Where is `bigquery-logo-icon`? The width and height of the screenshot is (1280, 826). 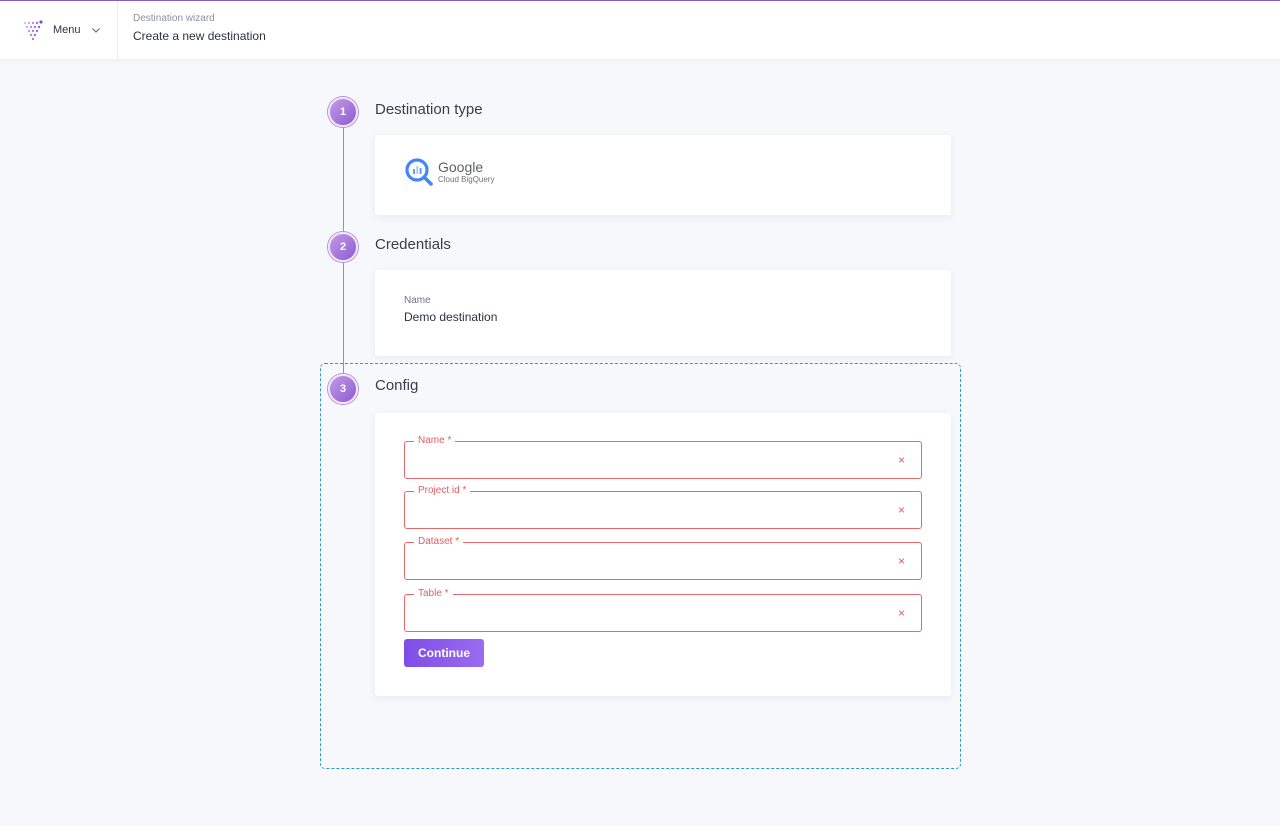
bigquery-logo-icon is located at coordinates (419, 172).